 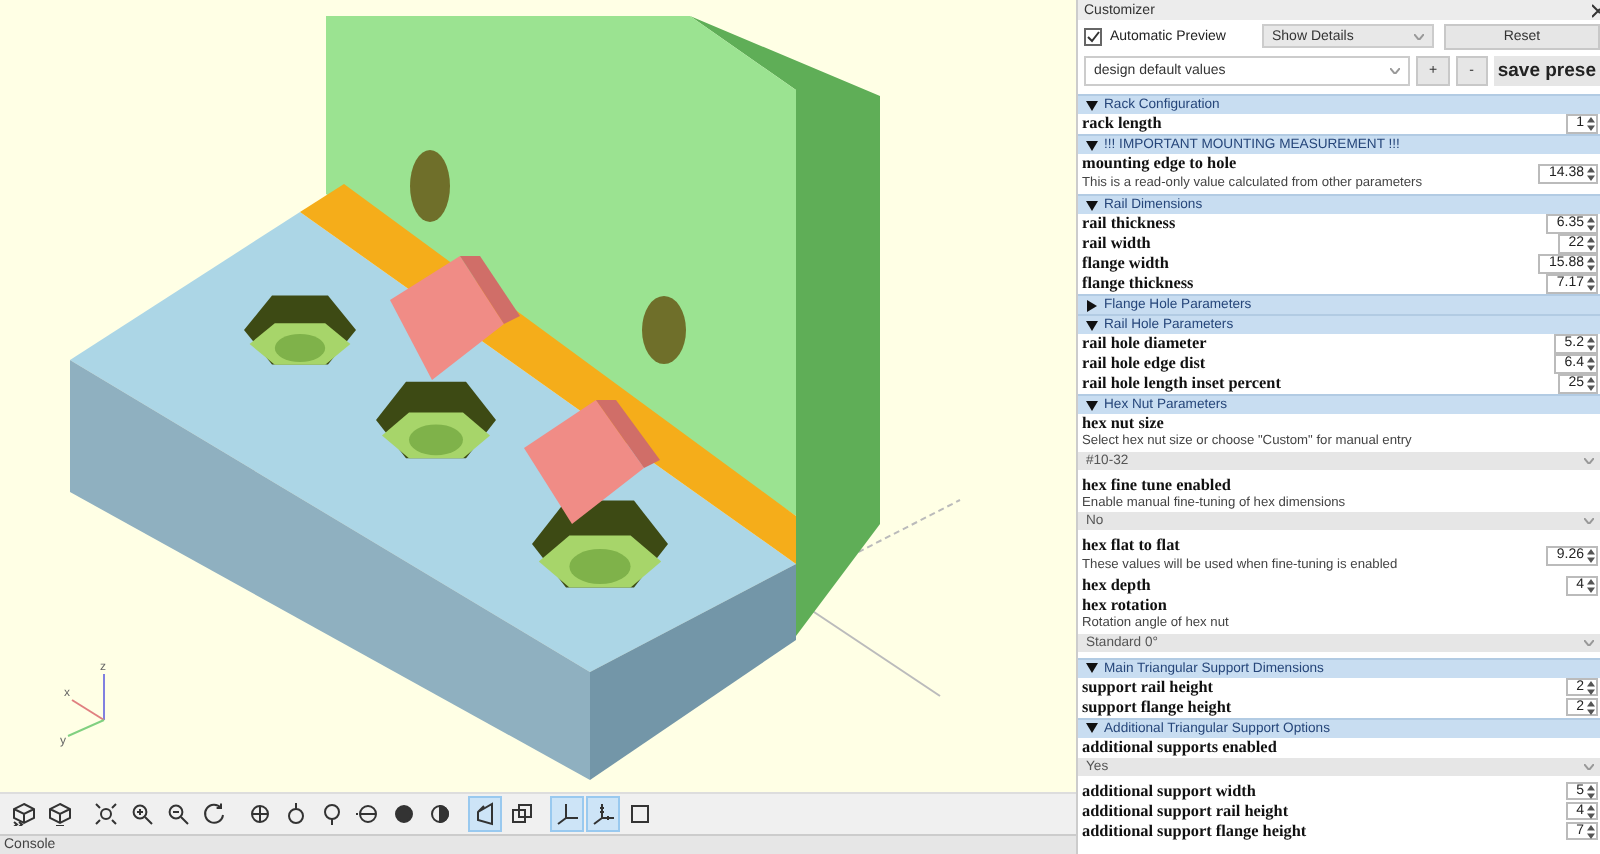 I want to click on parameter-label: rail hole diameter, so click(x=1145, y=344).